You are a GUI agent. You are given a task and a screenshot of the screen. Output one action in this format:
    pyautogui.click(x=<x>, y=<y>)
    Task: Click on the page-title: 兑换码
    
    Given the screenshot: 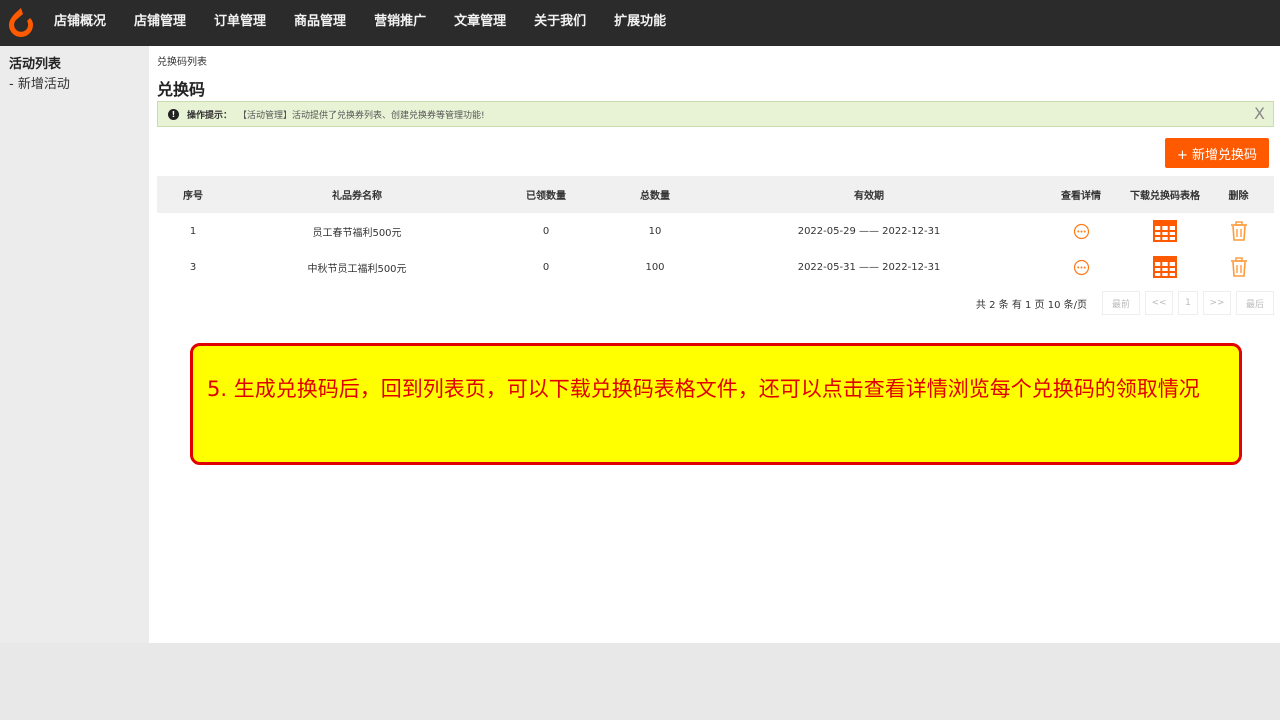 What is the action you would take?
    pyautogui.click(x=181, y=89)
    